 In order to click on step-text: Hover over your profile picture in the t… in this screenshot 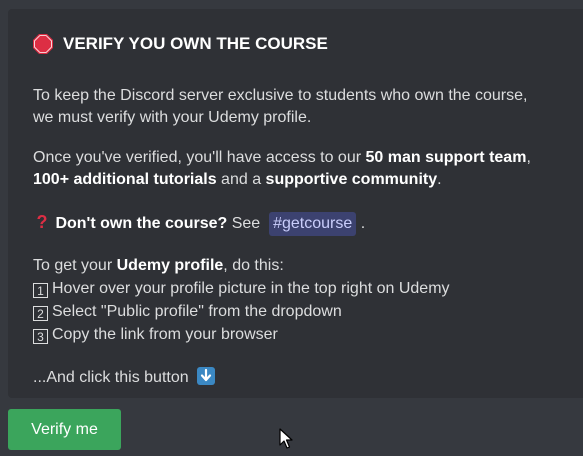, I will do `click(251, 288)`.